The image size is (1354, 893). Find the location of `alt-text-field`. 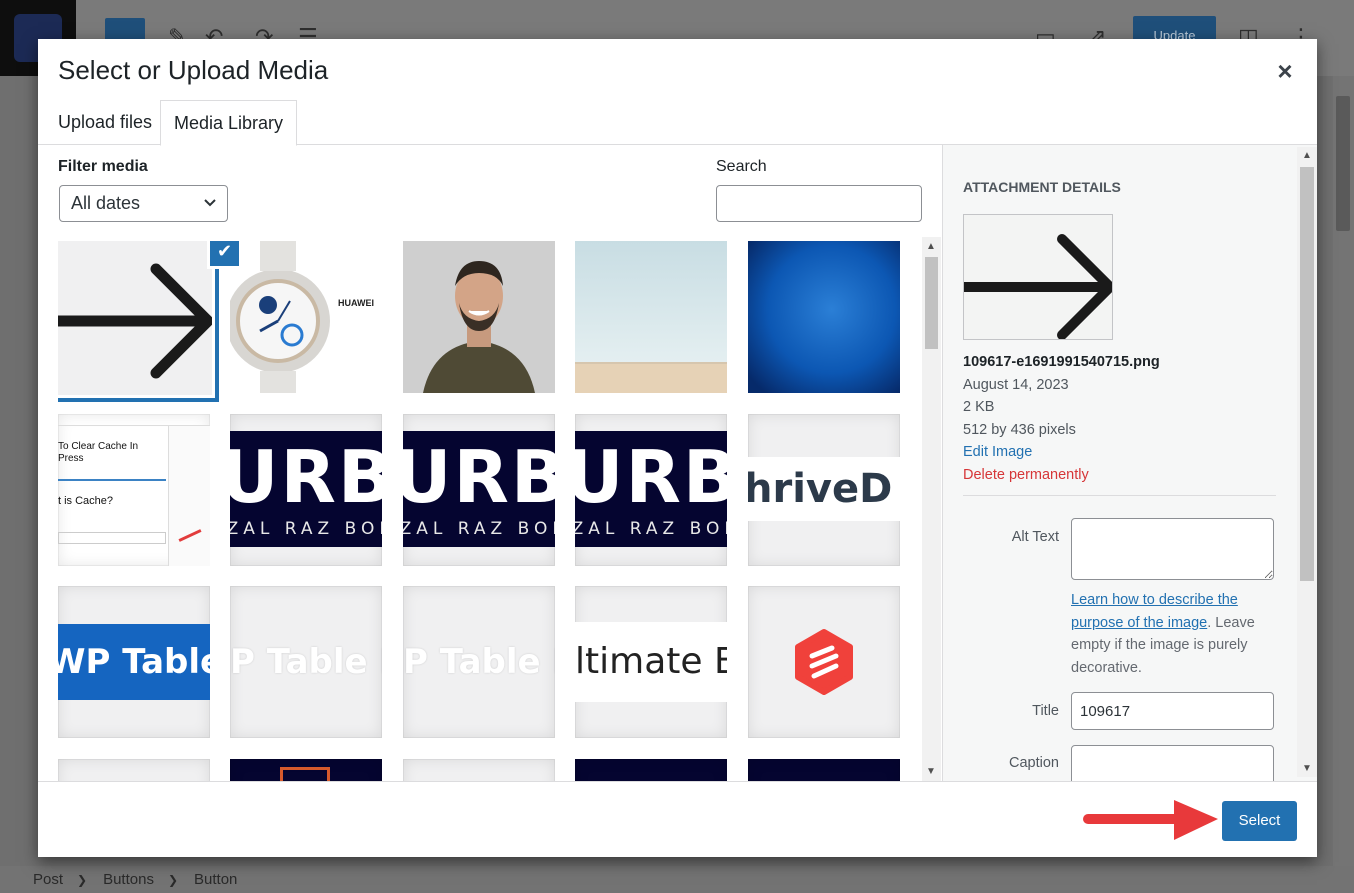

alt-text-field is located at coordinates (1172, 549).